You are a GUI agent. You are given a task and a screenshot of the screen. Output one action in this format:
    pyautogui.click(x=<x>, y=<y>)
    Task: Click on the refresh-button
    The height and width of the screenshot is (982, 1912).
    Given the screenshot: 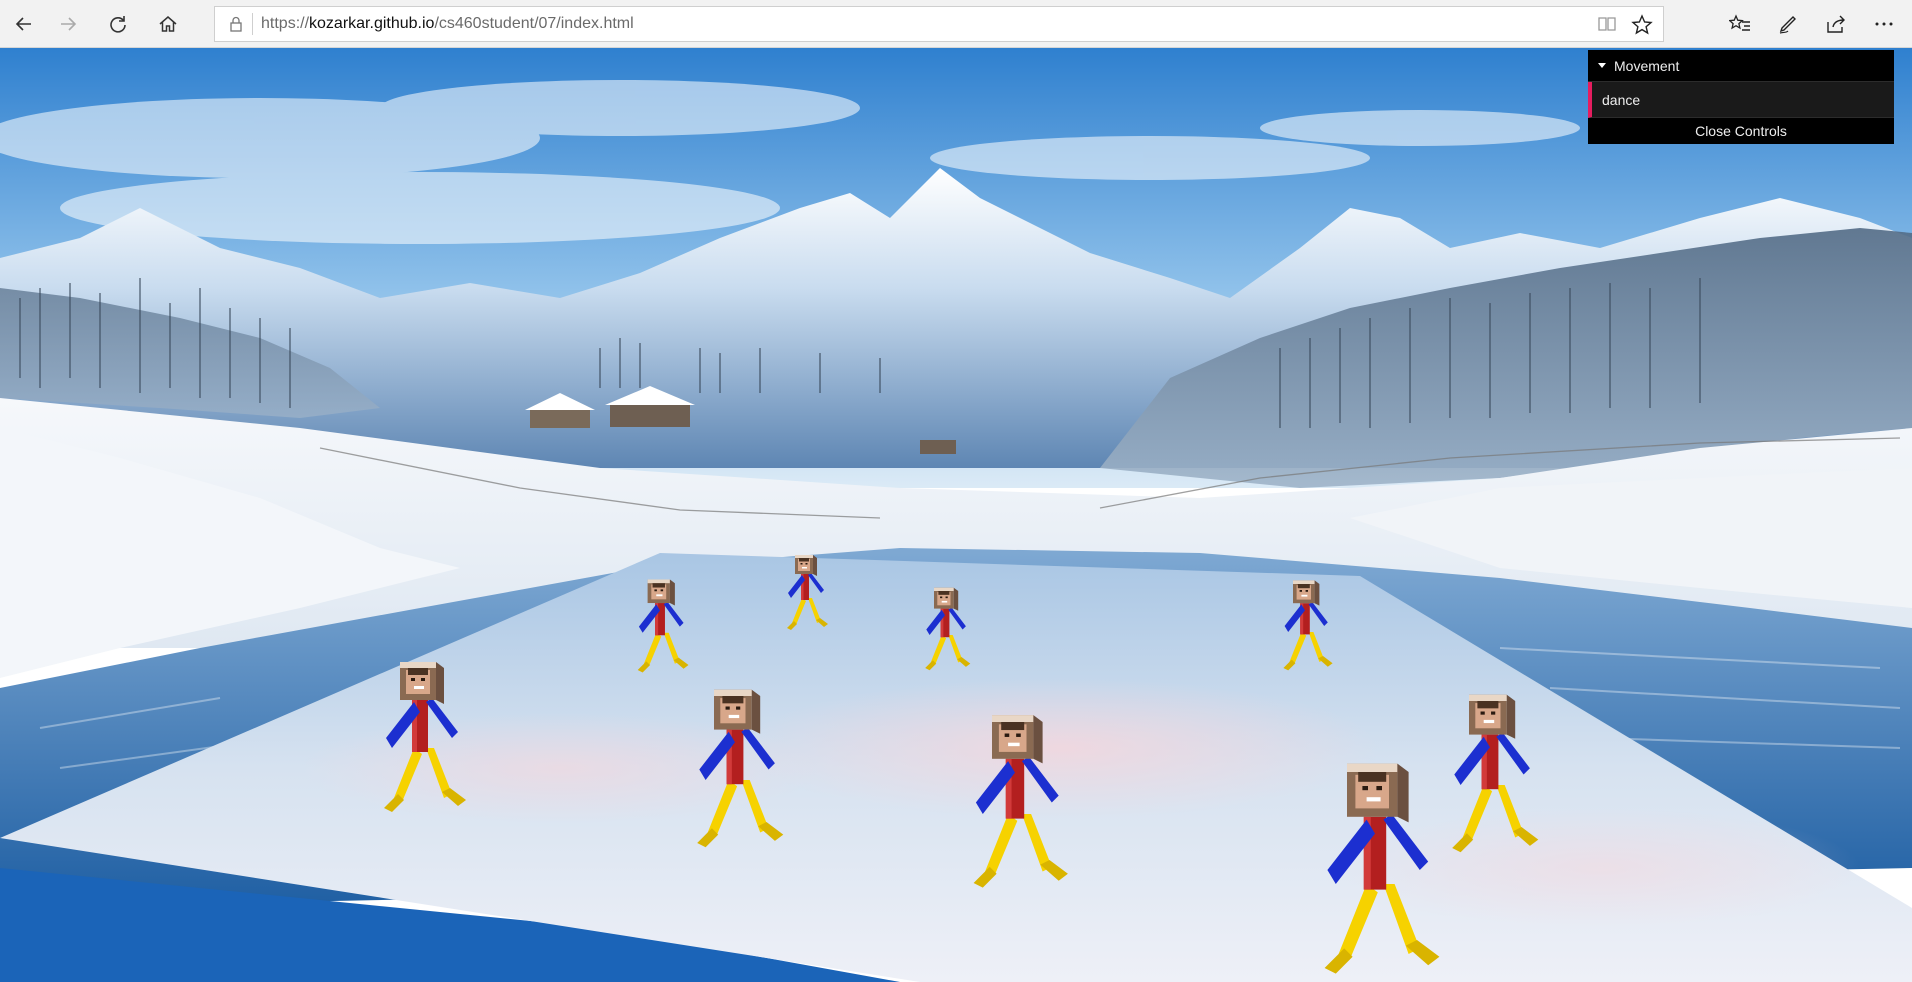 What is the action you would take?
    pyautogui.click(x=118, y=24)
    